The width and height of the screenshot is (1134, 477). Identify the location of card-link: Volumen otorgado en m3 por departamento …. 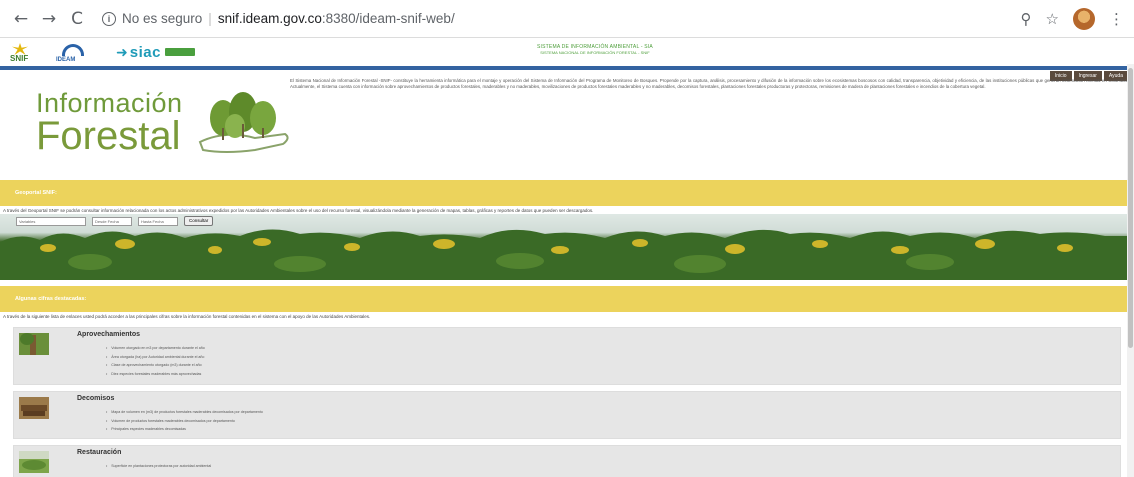
(155, 348).